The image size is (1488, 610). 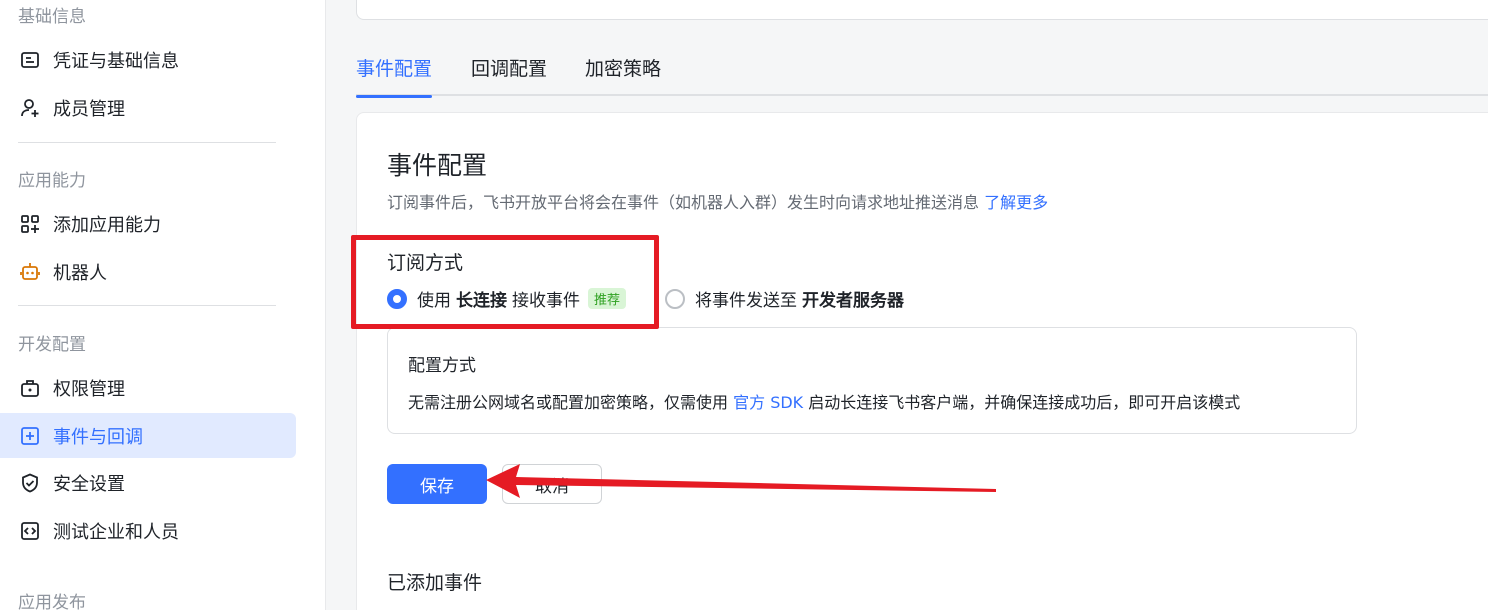 I want to click on description-text: 订阅事件后，飞书开放平台将会在事件（如机器人入群）发生时向请求地址推送消息, so click(x=683, y=202).